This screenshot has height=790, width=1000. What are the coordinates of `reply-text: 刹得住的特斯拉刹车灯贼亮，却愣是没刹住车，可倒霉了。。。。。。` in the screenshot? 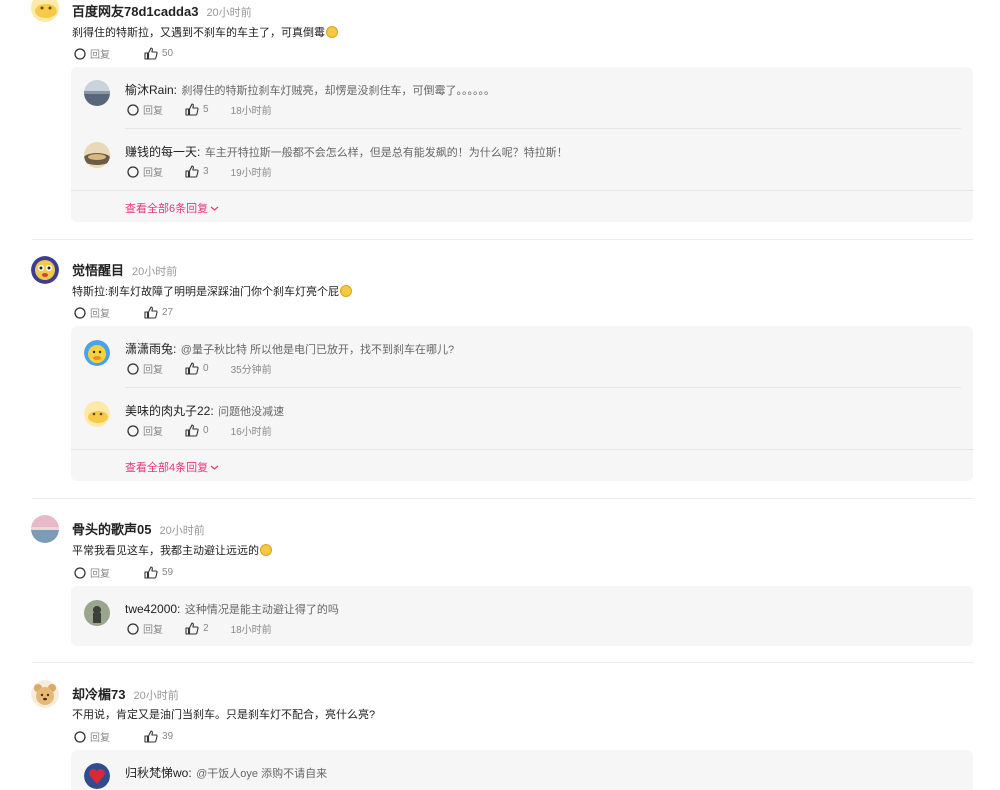 It's located at (338, 91).